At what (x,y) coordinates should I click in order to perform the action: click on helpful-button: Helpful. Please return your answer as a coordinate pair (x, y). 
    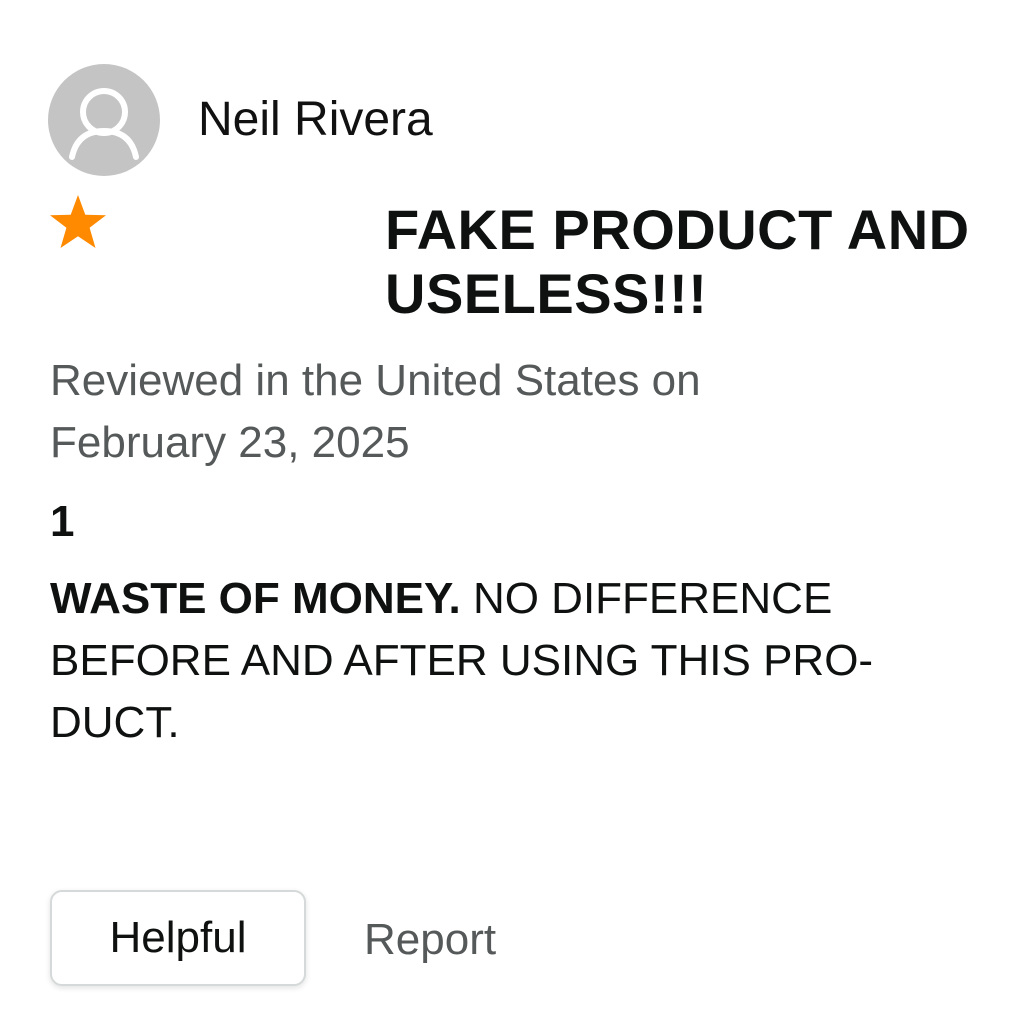
    Looking at the image, I should click on (178, 938).